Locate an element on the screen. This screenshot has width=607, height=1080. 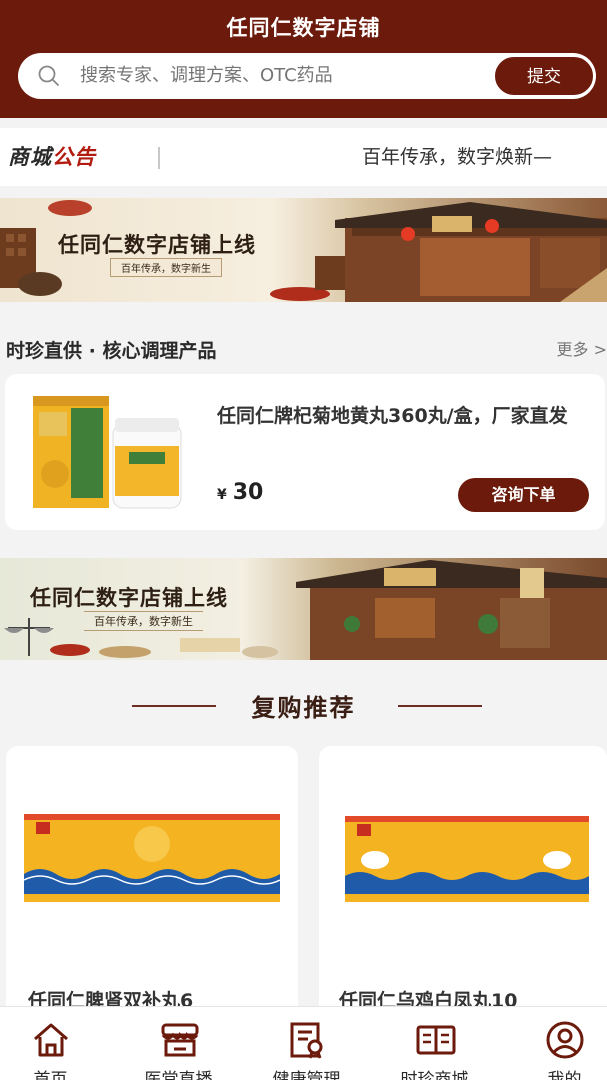
product-name: 任同仁牌杞菊地黄丸360丸/盒，厂家直发 is located at coordinates (407, 416).